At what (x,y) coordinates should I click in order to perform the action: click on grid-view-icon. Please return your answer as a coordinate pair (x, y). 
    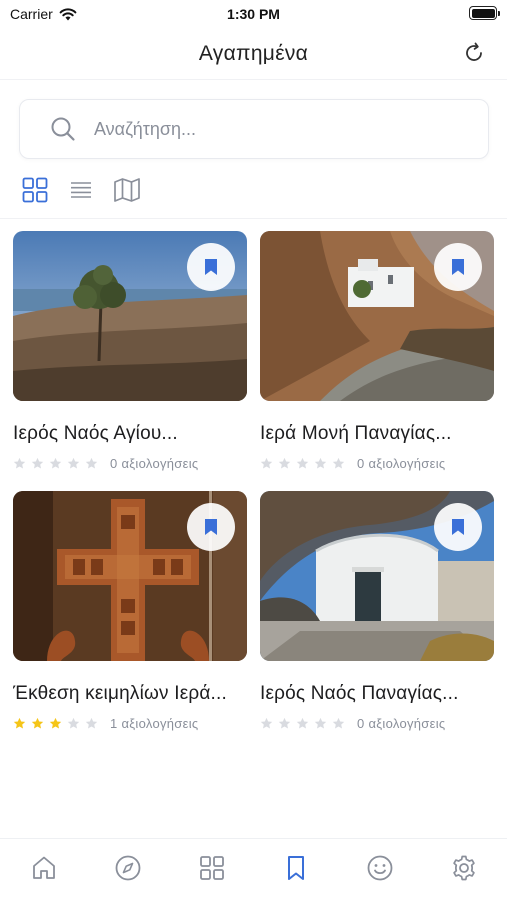
    Looking at the image, I should click on (35, 190).